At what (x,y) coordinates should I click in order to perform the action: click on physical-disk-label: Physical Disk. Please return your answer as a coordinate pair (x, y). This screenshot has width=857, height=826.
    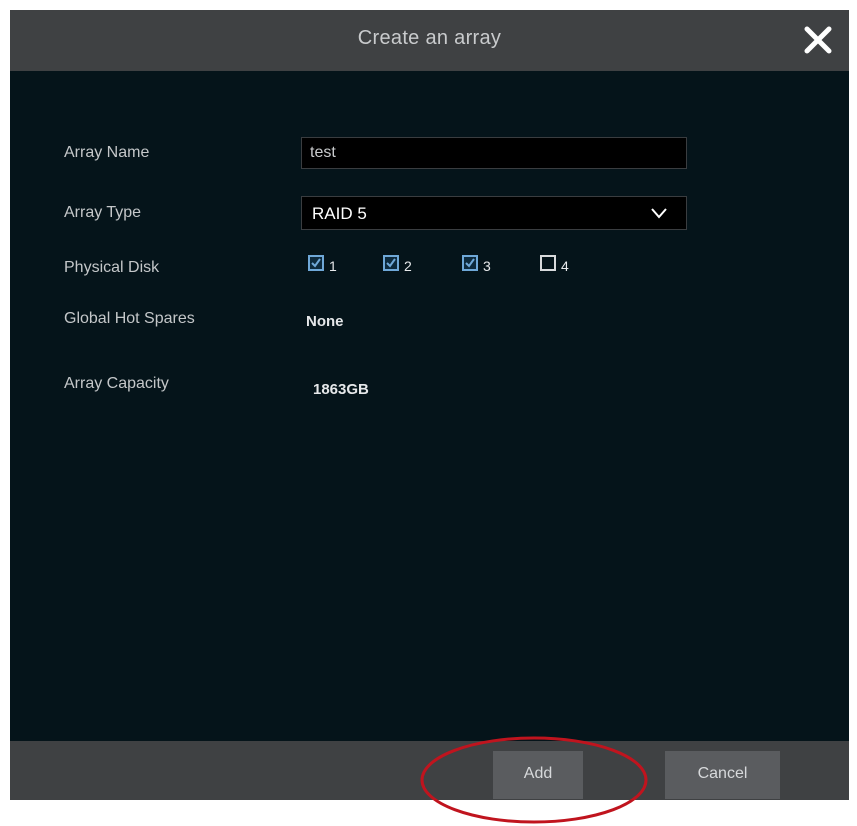
    Looking at the image, I should click on (112, 267).